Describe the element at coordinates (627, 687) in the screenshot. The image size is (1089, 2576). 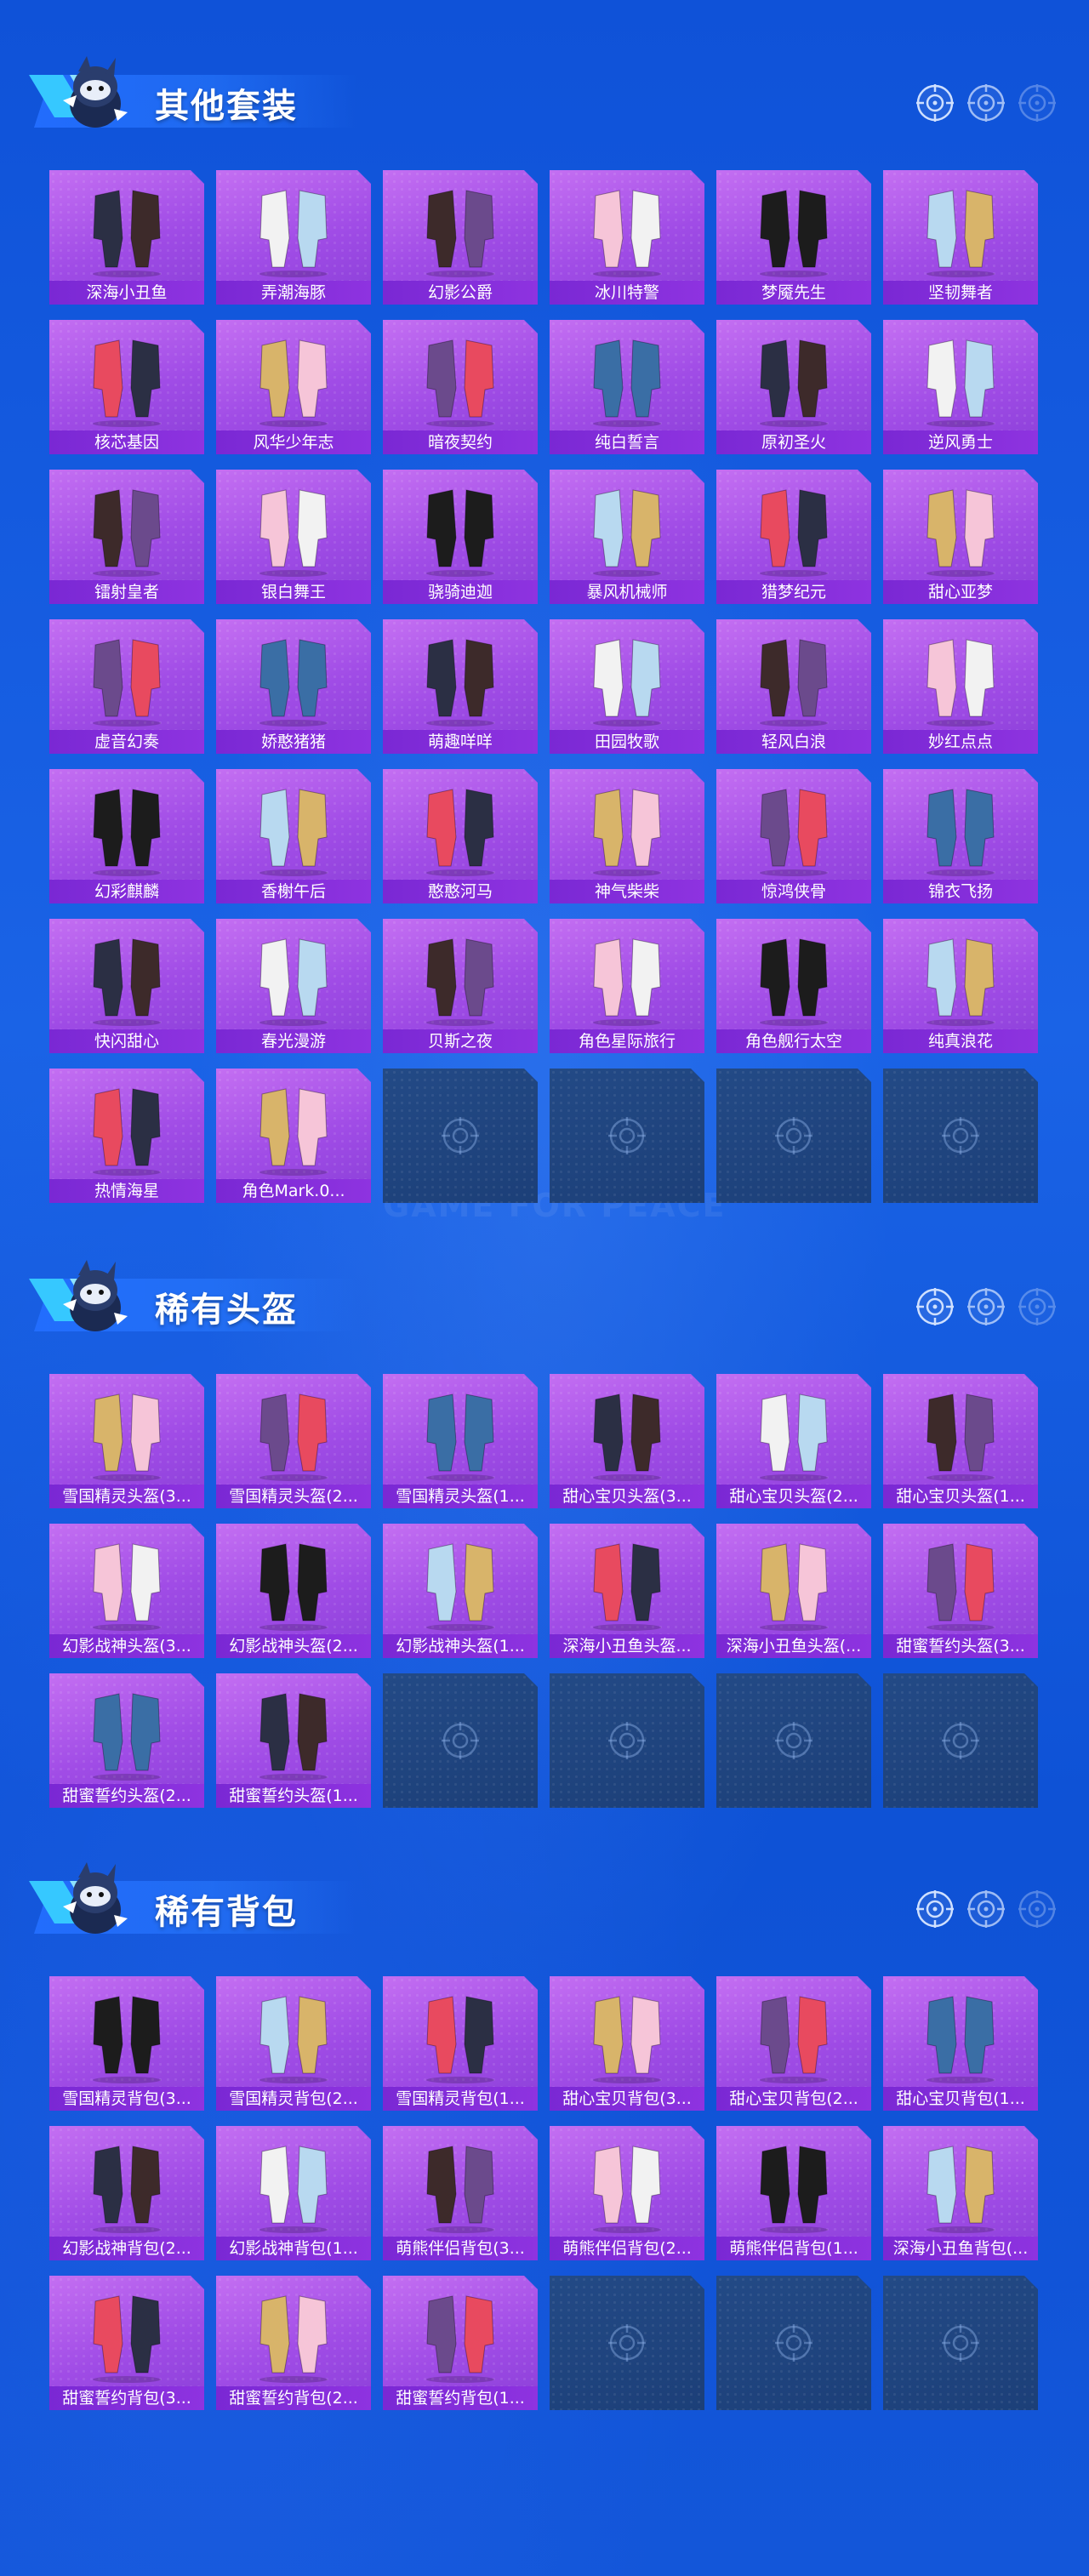
I see `item-card: 田园牧歌` at that location.